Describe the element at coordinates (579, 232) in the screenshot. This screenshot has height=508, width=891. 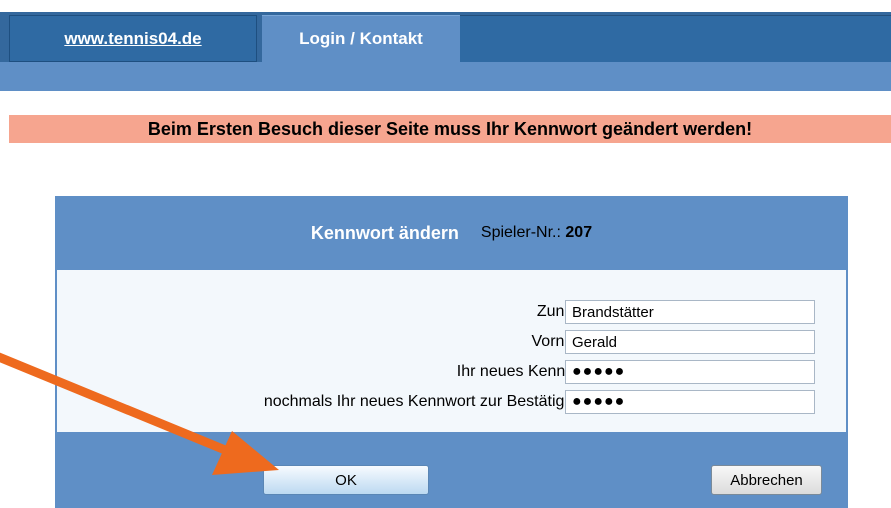
I see `player-number-value: 207` at that location.